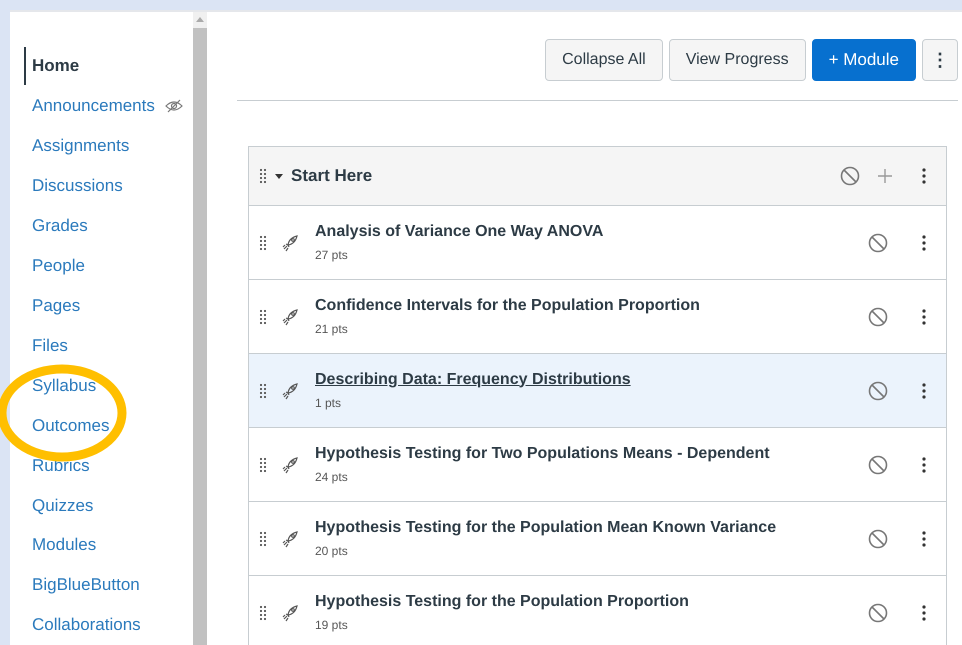 This screenshot has width=962, height=645. I want to click on item-title-link: Hypothesis Testing for the Population Proportion, so click(591, 602).